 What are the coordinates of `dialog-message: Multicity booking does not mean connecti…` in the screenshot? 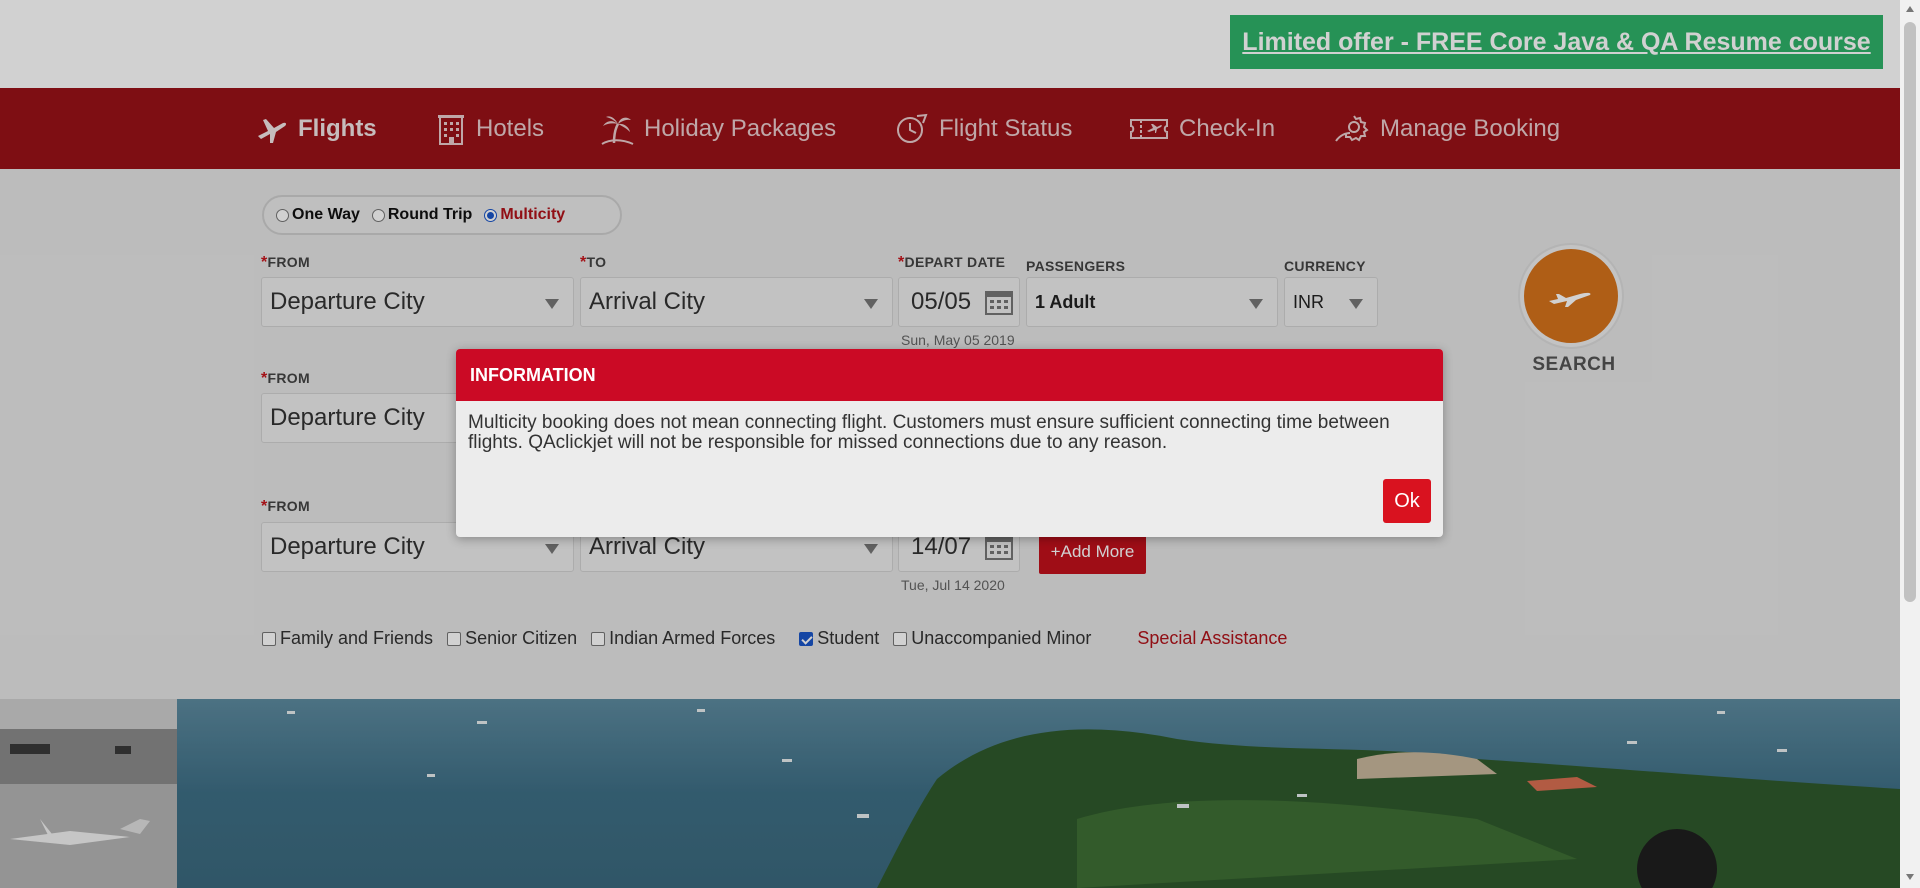 It's located at (929, 432).